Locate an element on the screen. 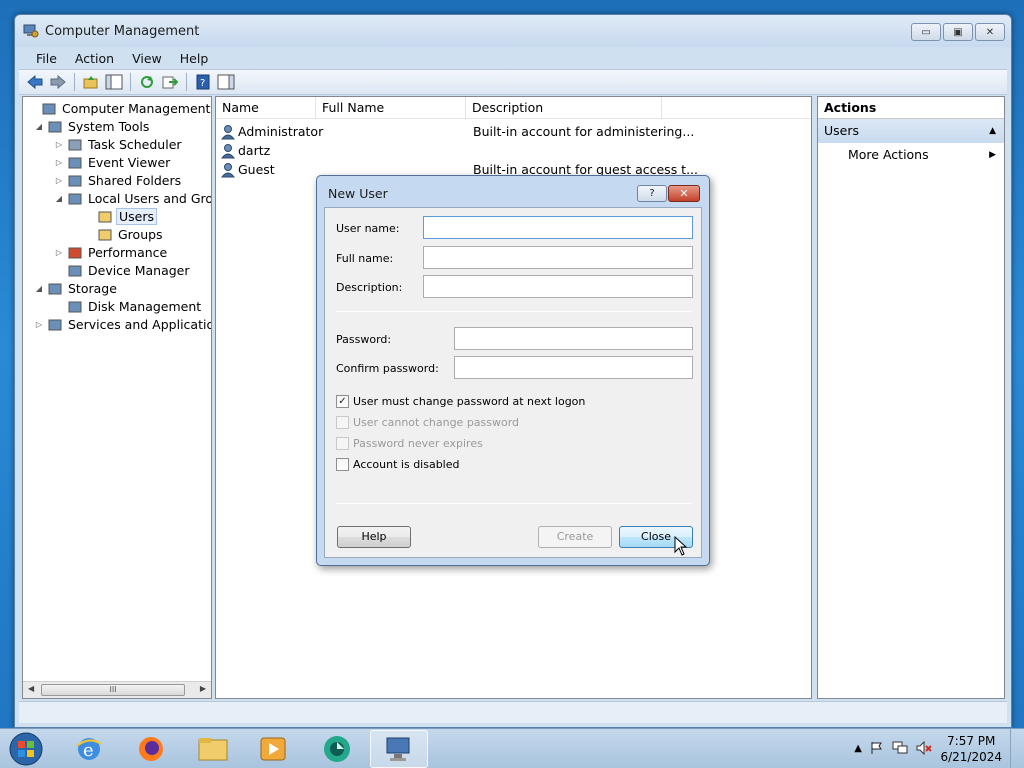  green-app-icon is located at coordinates (337, 749).